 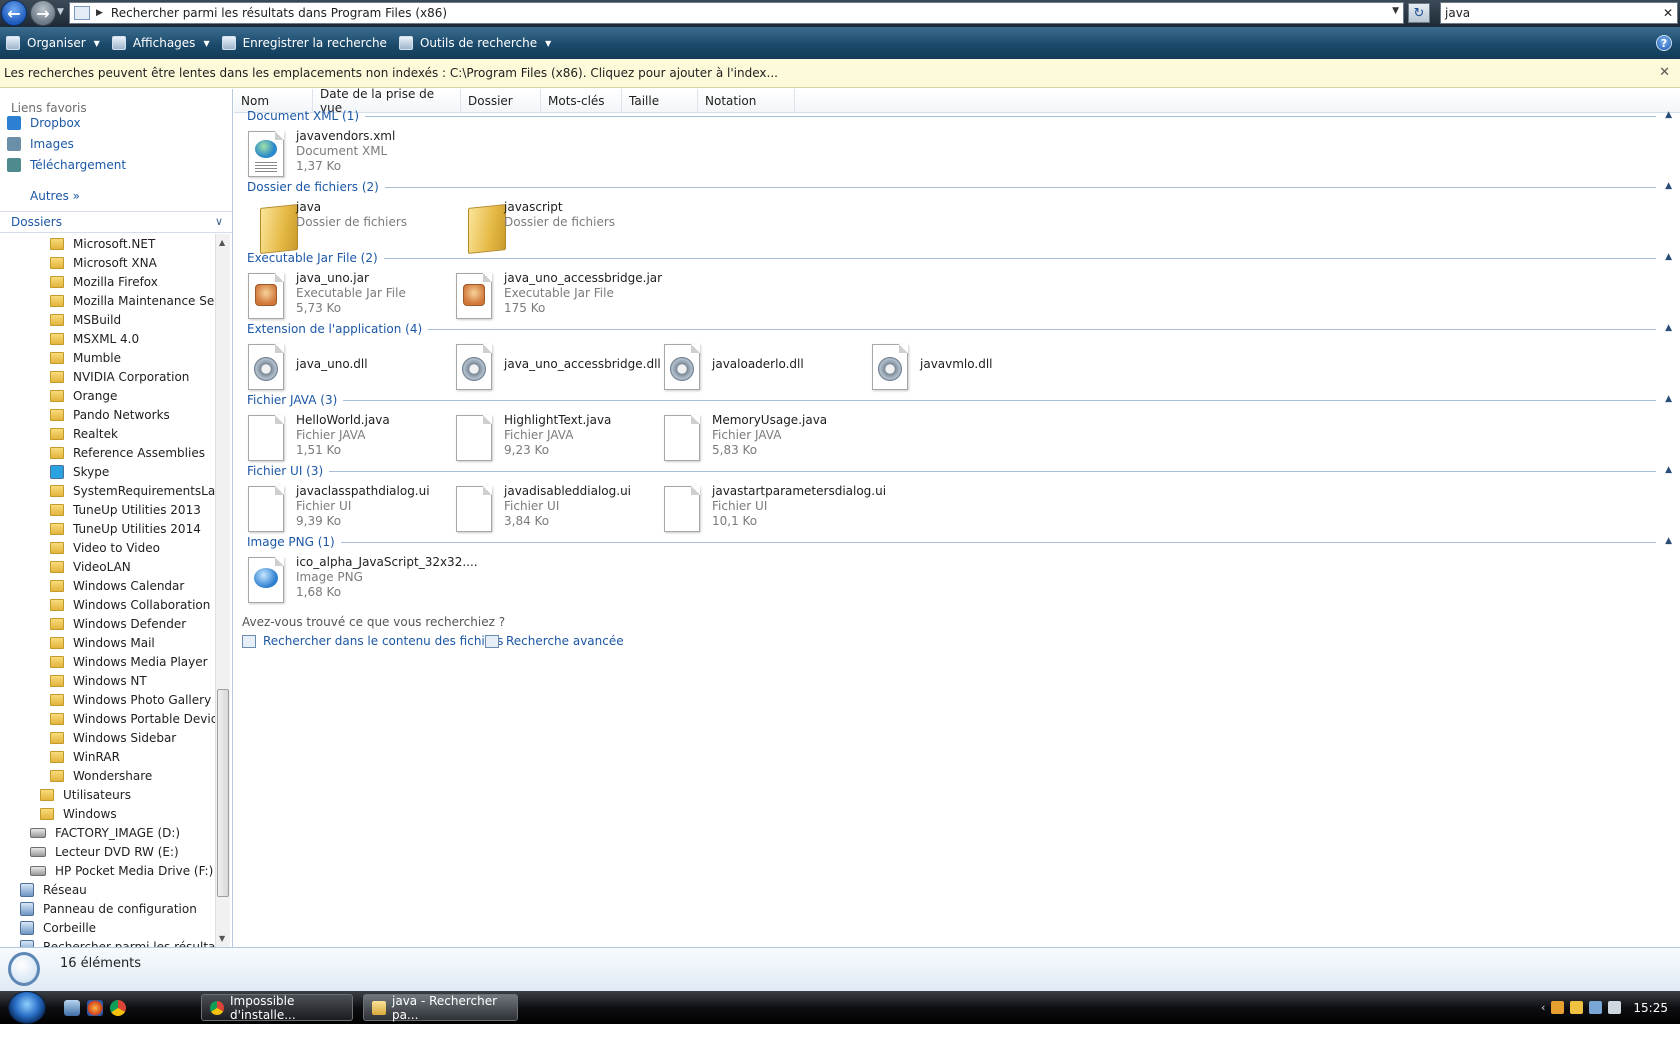 What do you see at coordinates (55, 196) in the screenshot?
I see `more-favorites-link: Autres »` at bounding box center [55, 196].